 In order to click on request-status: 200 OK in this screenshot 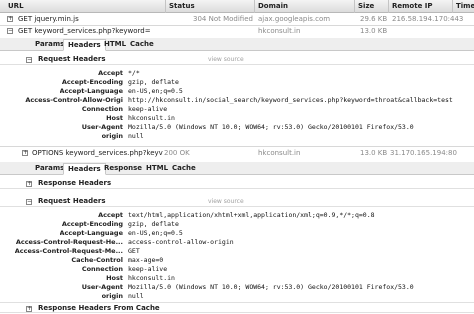, I will do `click(177, 153)`.